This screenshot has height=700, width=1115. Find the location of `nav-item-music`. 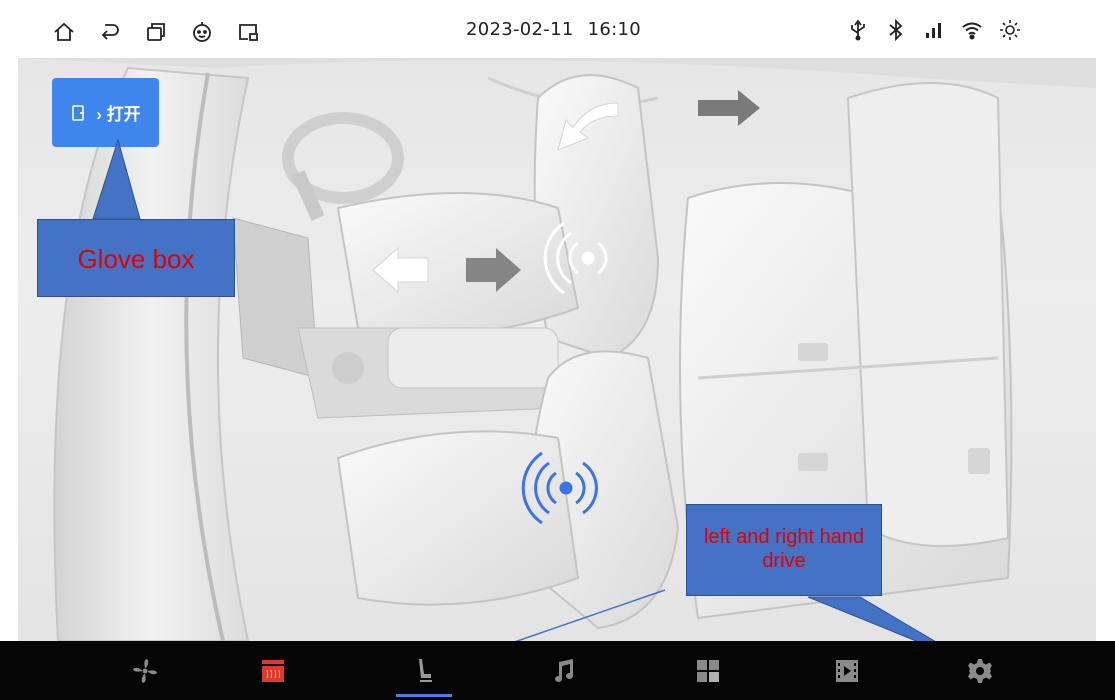

nav-item-music is located at coordinates (564, 670).